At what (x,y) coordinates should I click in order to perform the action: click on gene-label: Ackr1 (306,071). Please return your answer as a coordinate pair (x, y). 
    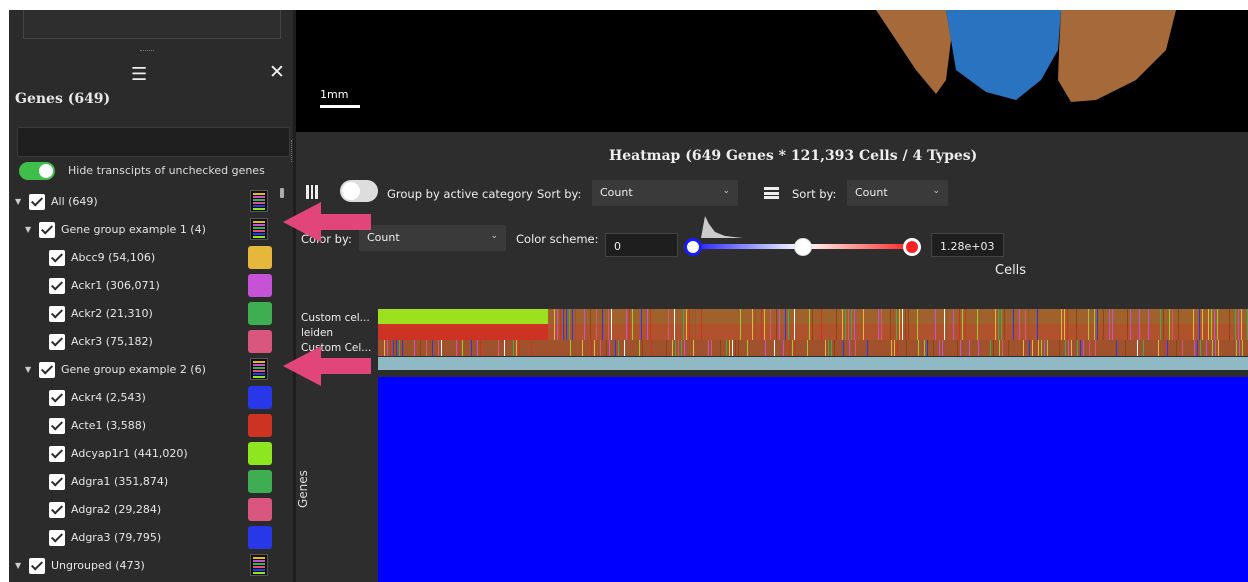
    Looking at the image, I should click on (115, 285).